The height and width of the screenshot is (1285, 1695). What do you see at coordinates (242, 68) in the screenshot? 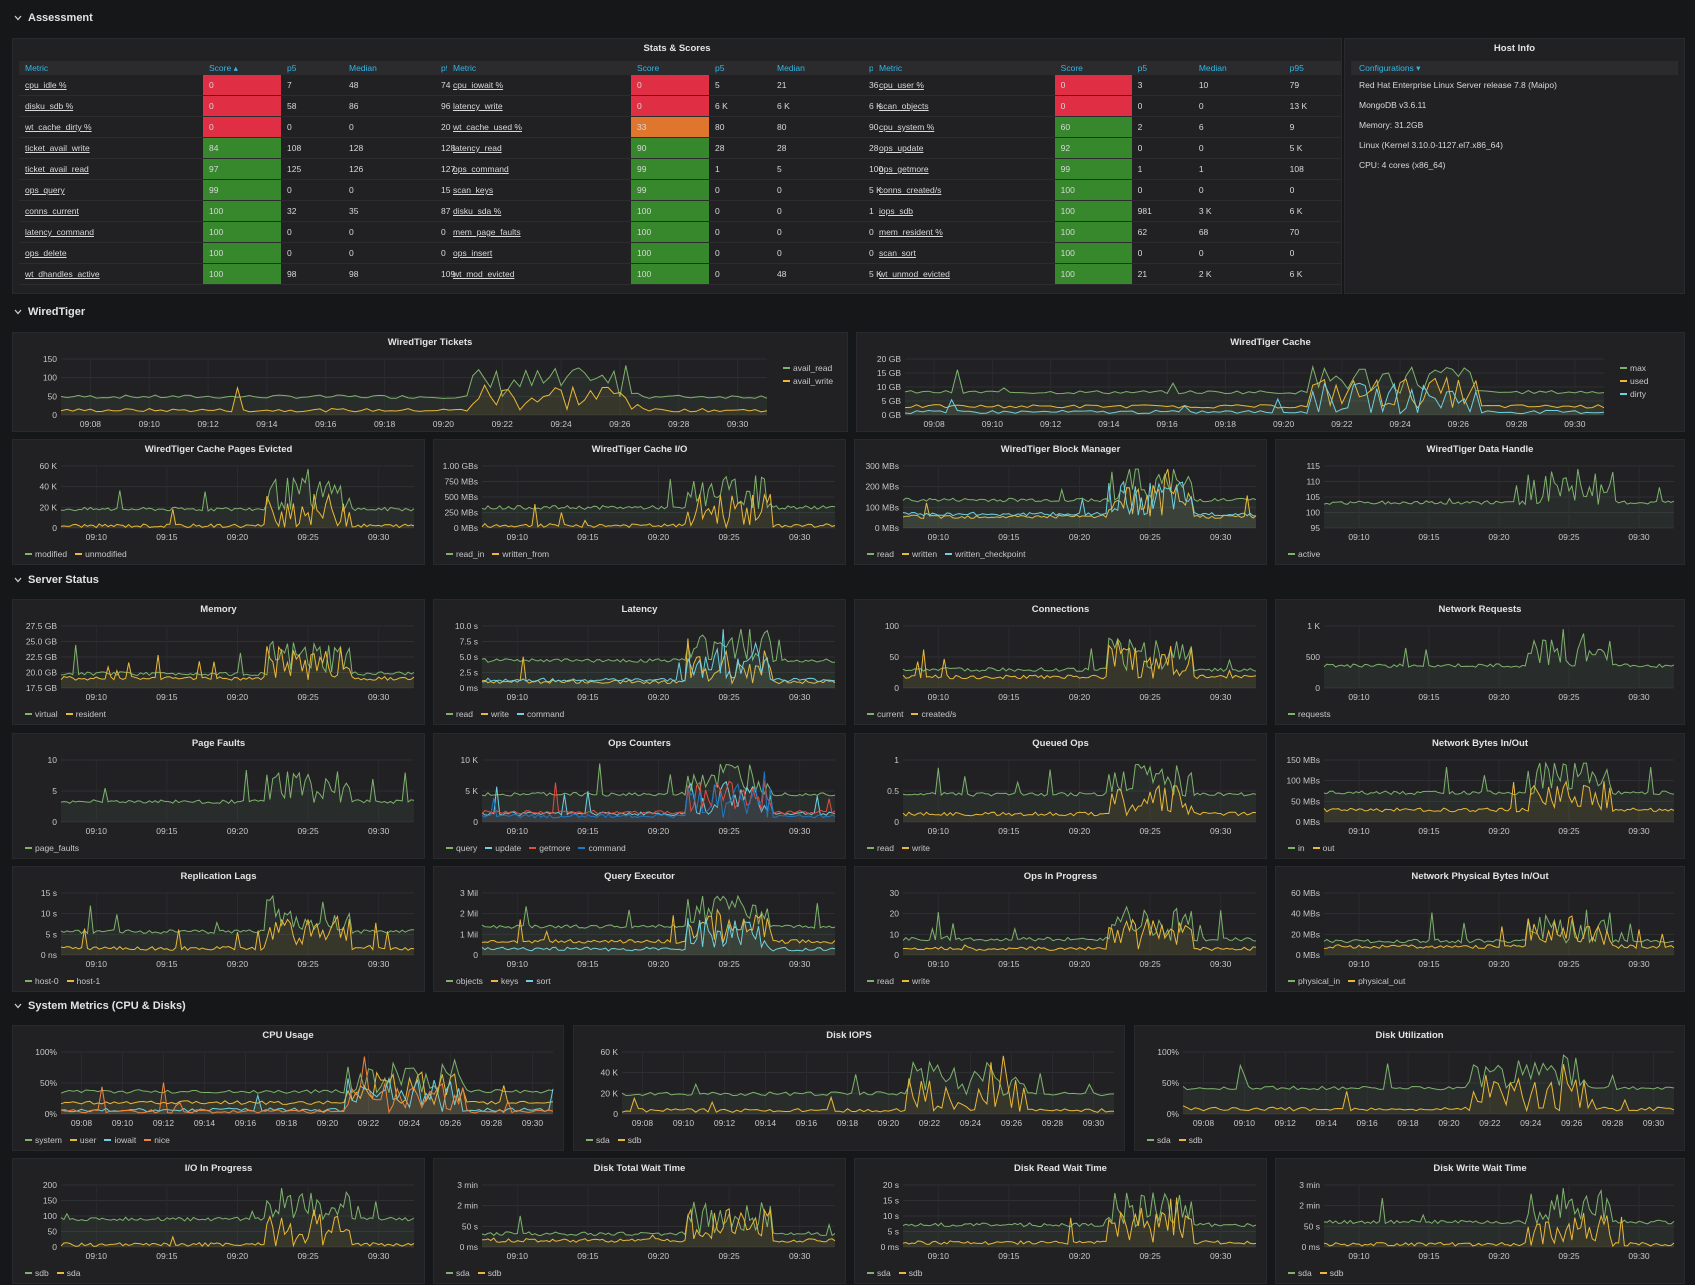
I see `column-header: Score ▴` at bounding box center [242, 68].